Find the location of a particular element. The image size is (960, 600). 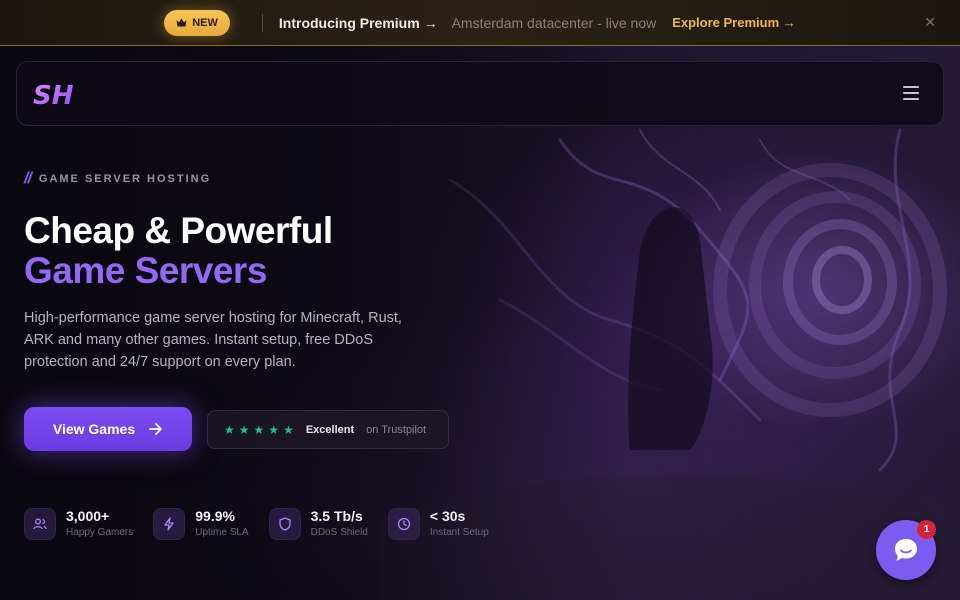

new-badge: NEW is located at coordinates (197, 22).